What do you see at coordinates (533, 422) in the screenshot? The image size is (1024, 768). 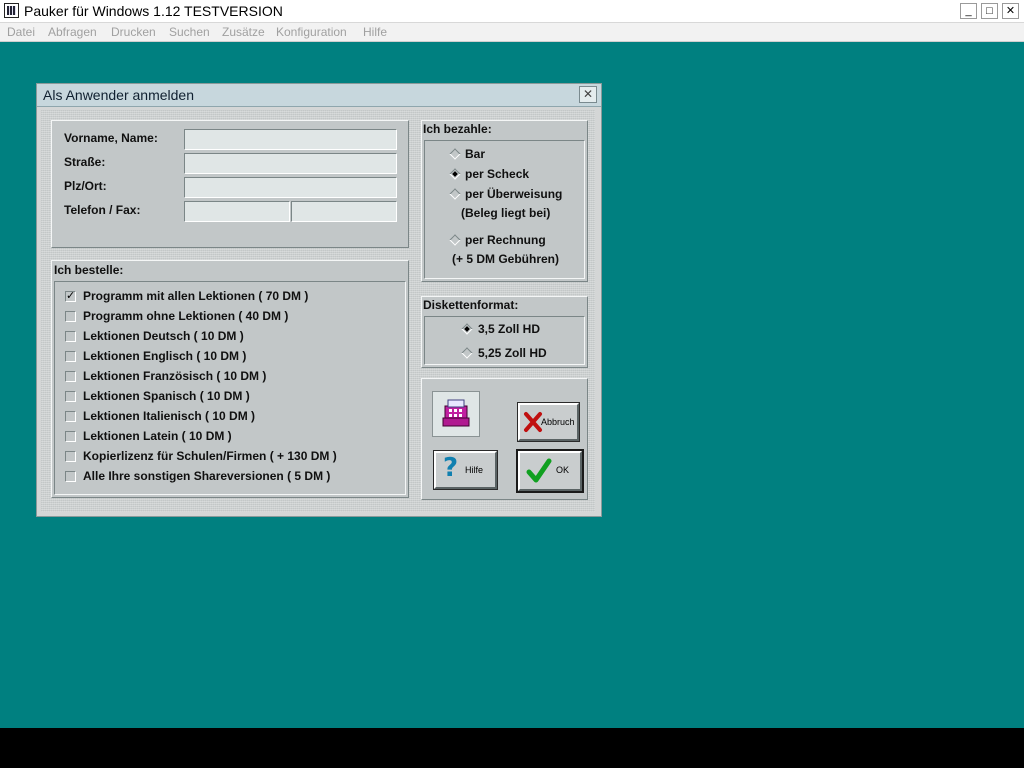 I see `cancel-x-icon` at bounding box center [533, 422].